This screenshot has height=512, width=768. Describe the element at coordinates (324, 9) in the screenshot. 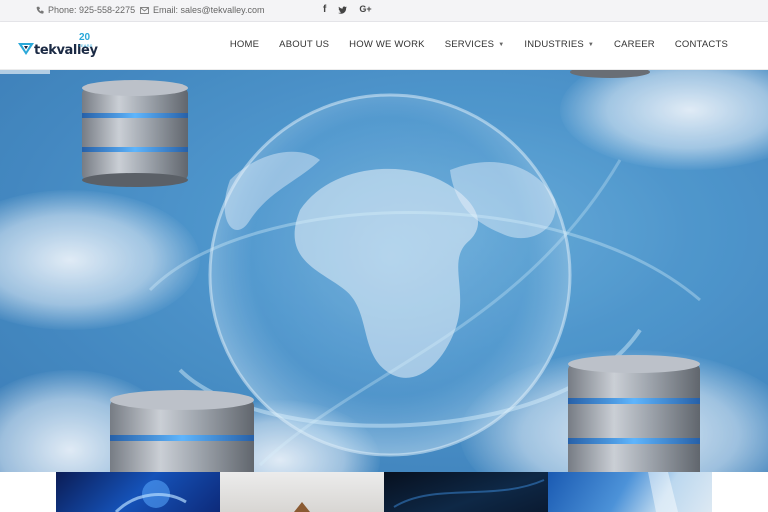

I see `facebook-icon: f` at that location.